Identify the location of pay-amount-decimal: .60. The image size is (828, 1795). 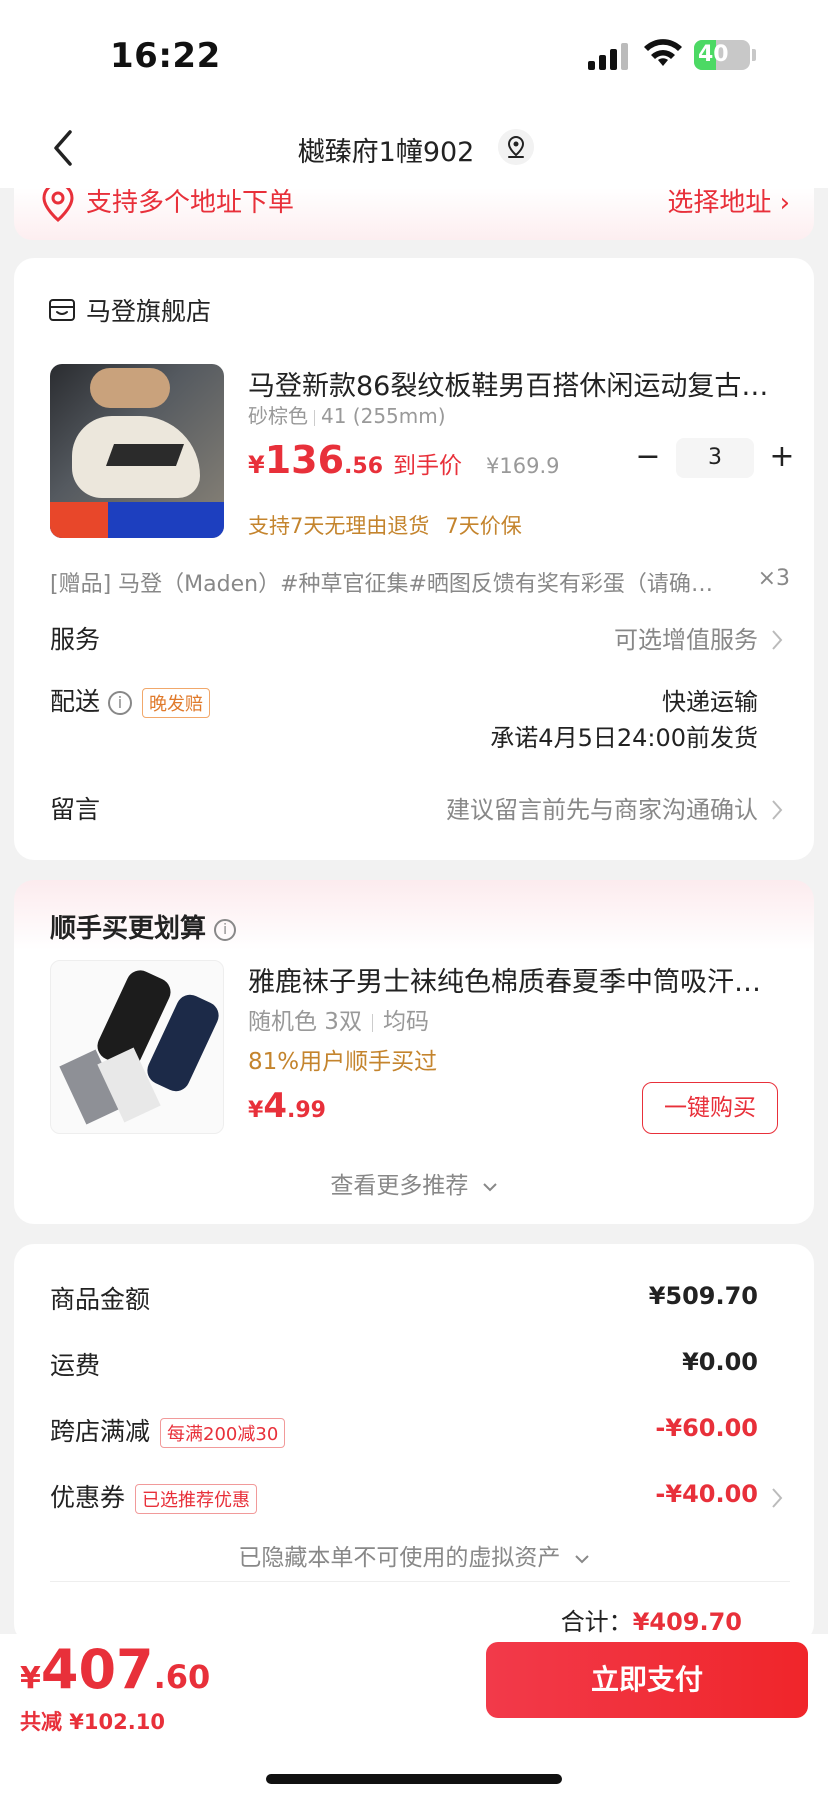
(182, 1677).